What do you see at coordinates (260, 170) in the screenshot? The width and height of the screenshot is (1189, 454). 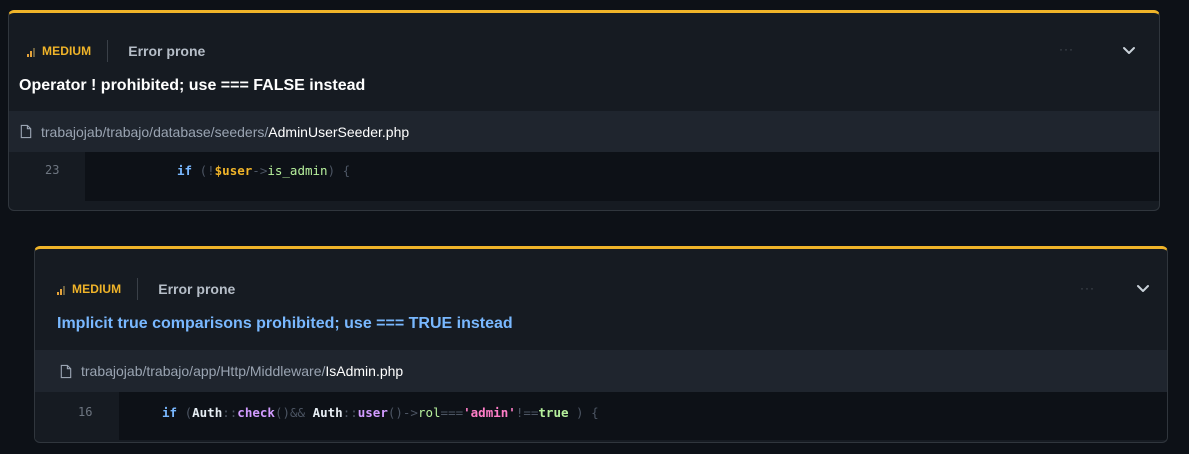 I see `code-token: ->` at bounding box center [260, 170].